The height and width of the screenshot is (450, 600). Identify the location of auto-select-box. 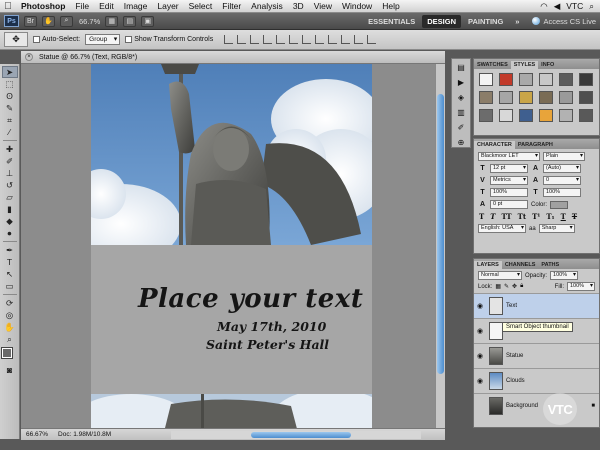
(36, 39).